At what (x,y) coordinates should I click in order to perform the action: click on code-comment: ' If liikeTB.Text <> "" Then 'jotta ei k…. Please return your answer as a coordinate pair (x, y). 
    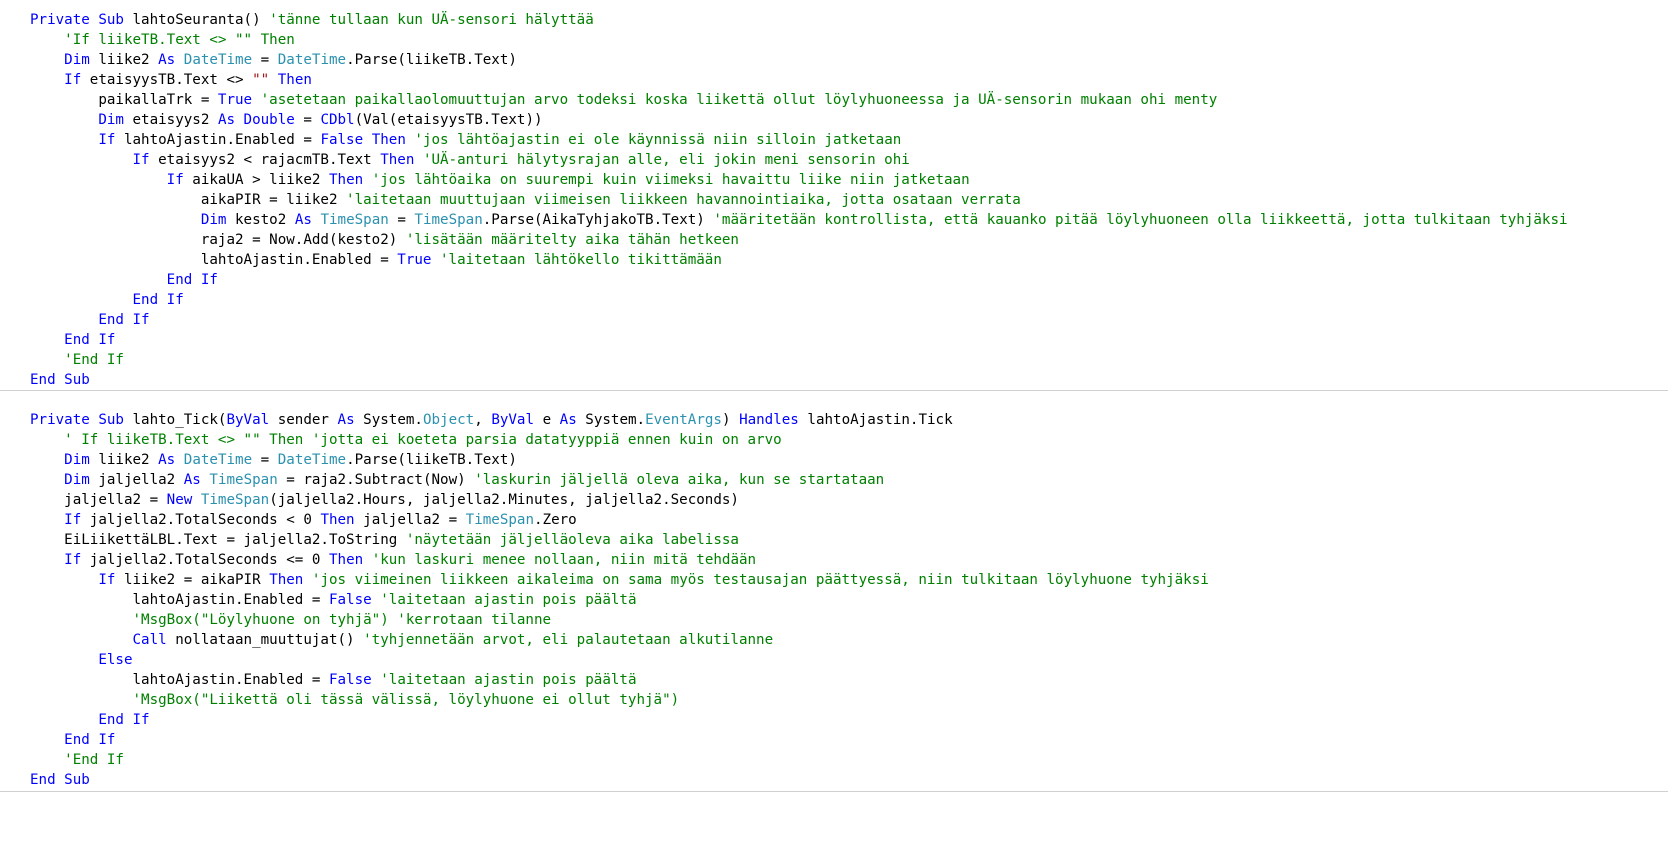
    Looking at the image, I should click on (423, 440).